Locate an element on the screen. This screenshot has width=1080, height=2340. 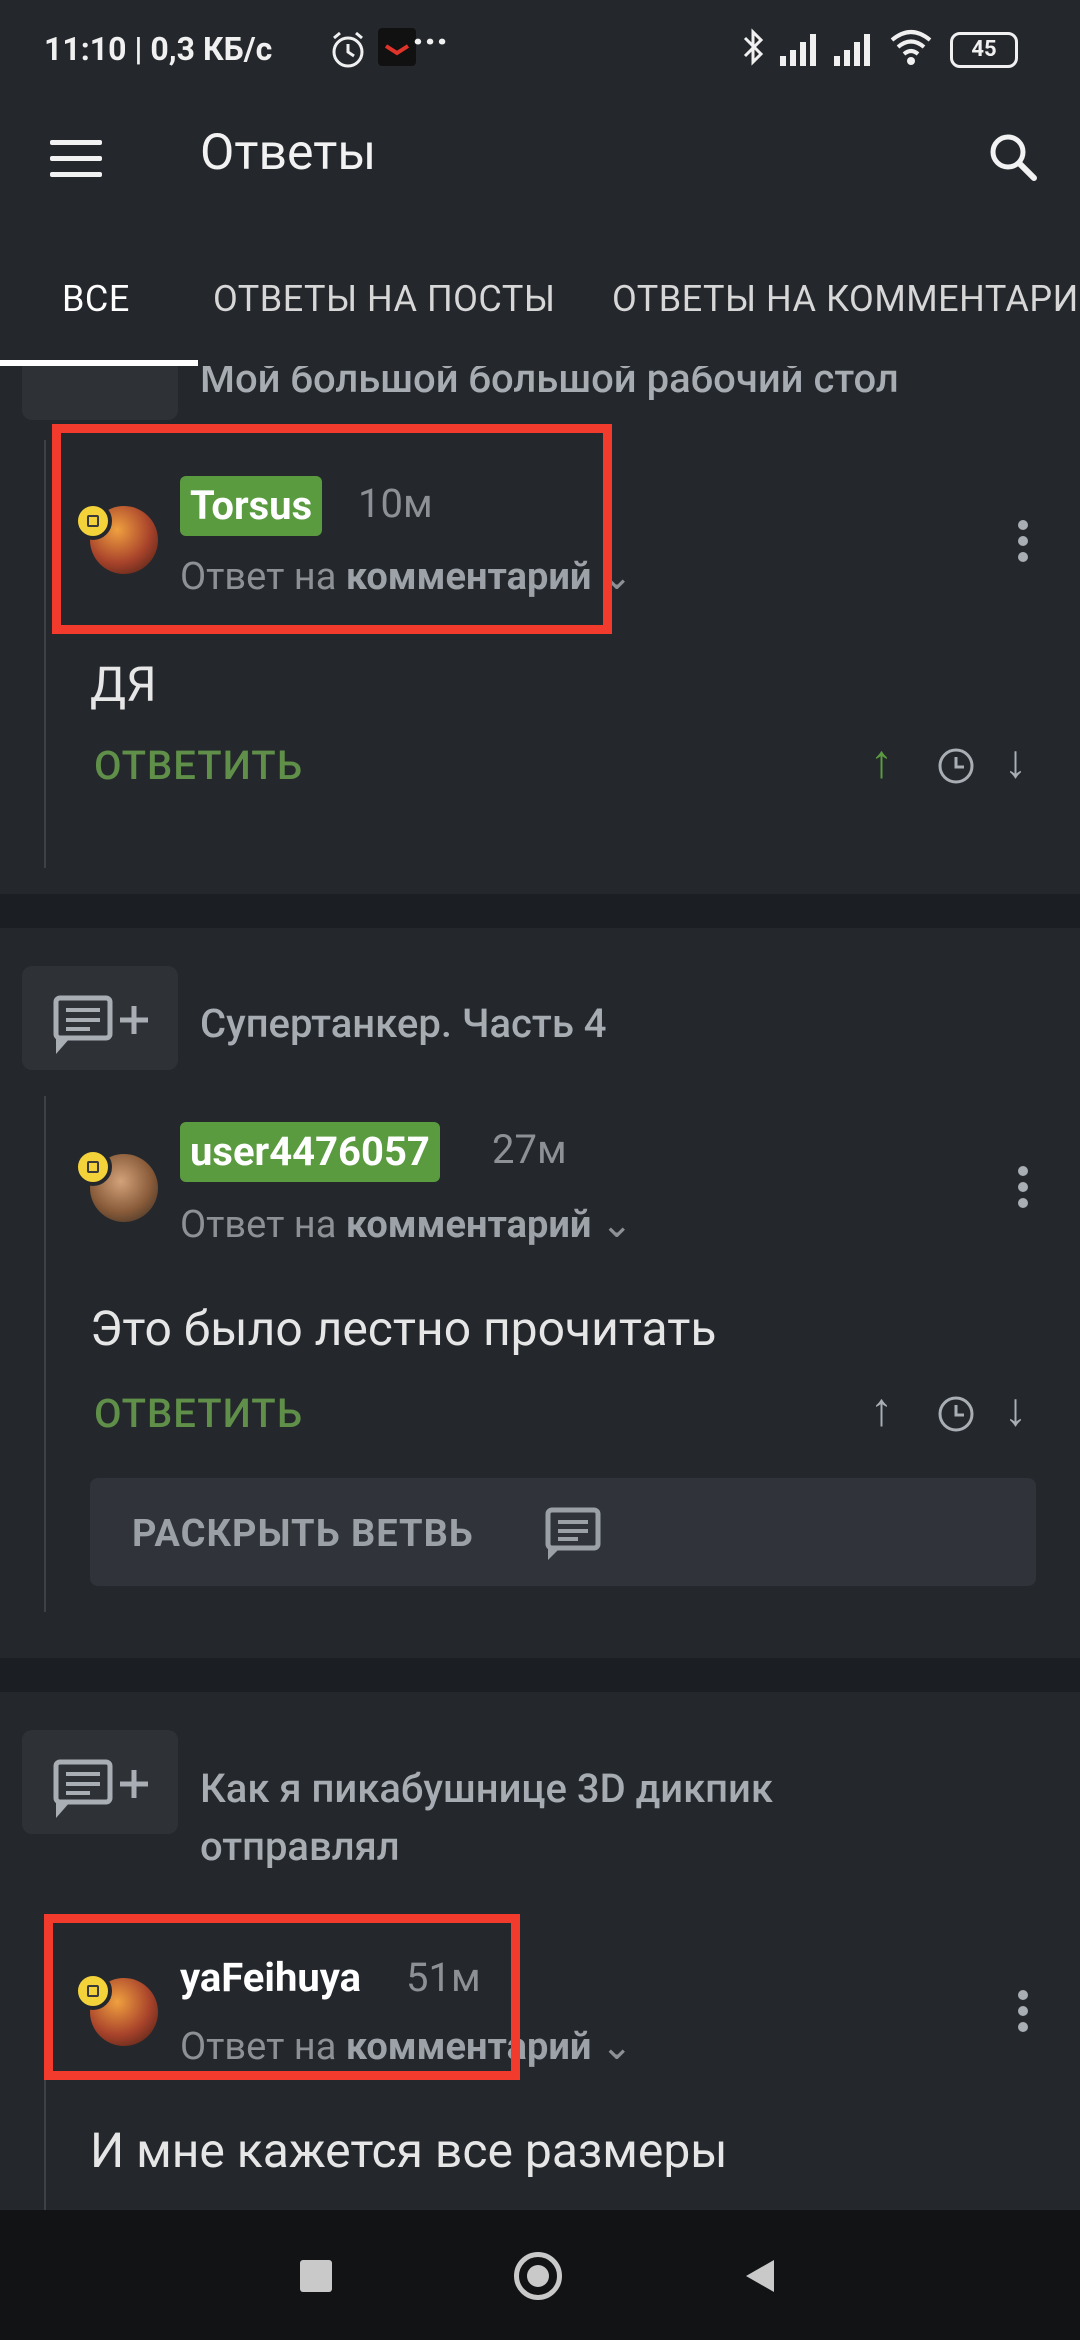
page-title: Ответы is located at coordinates (288, 153).